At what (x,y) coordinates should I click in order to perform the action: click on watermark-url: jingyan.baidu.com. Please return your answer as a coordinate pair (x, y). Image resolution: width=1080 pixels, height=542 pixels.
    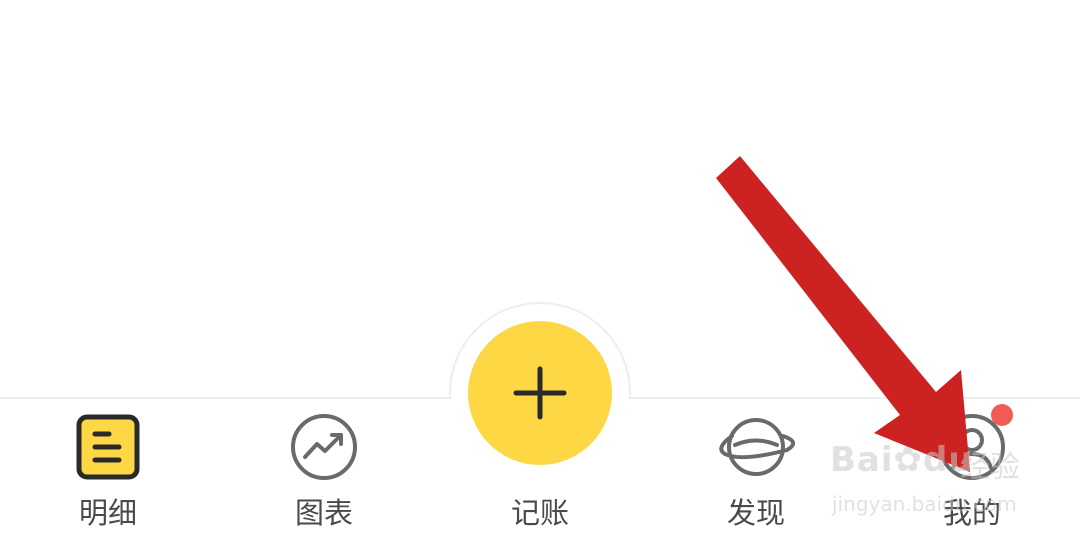
    Looking at the image, I should click on (924, 504).